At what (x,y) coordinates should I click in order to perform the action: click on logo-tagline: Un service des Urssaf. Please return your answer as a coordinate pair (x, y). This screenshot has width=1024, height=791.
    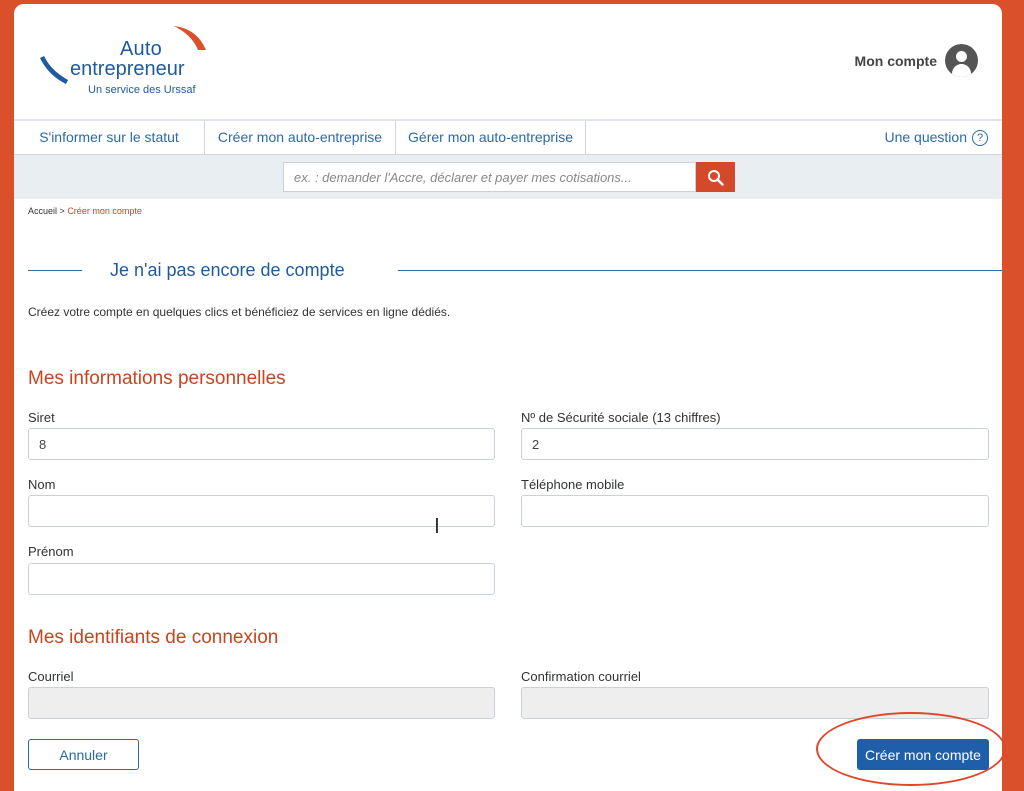
    Looking at the image, I should click on (142, 90).